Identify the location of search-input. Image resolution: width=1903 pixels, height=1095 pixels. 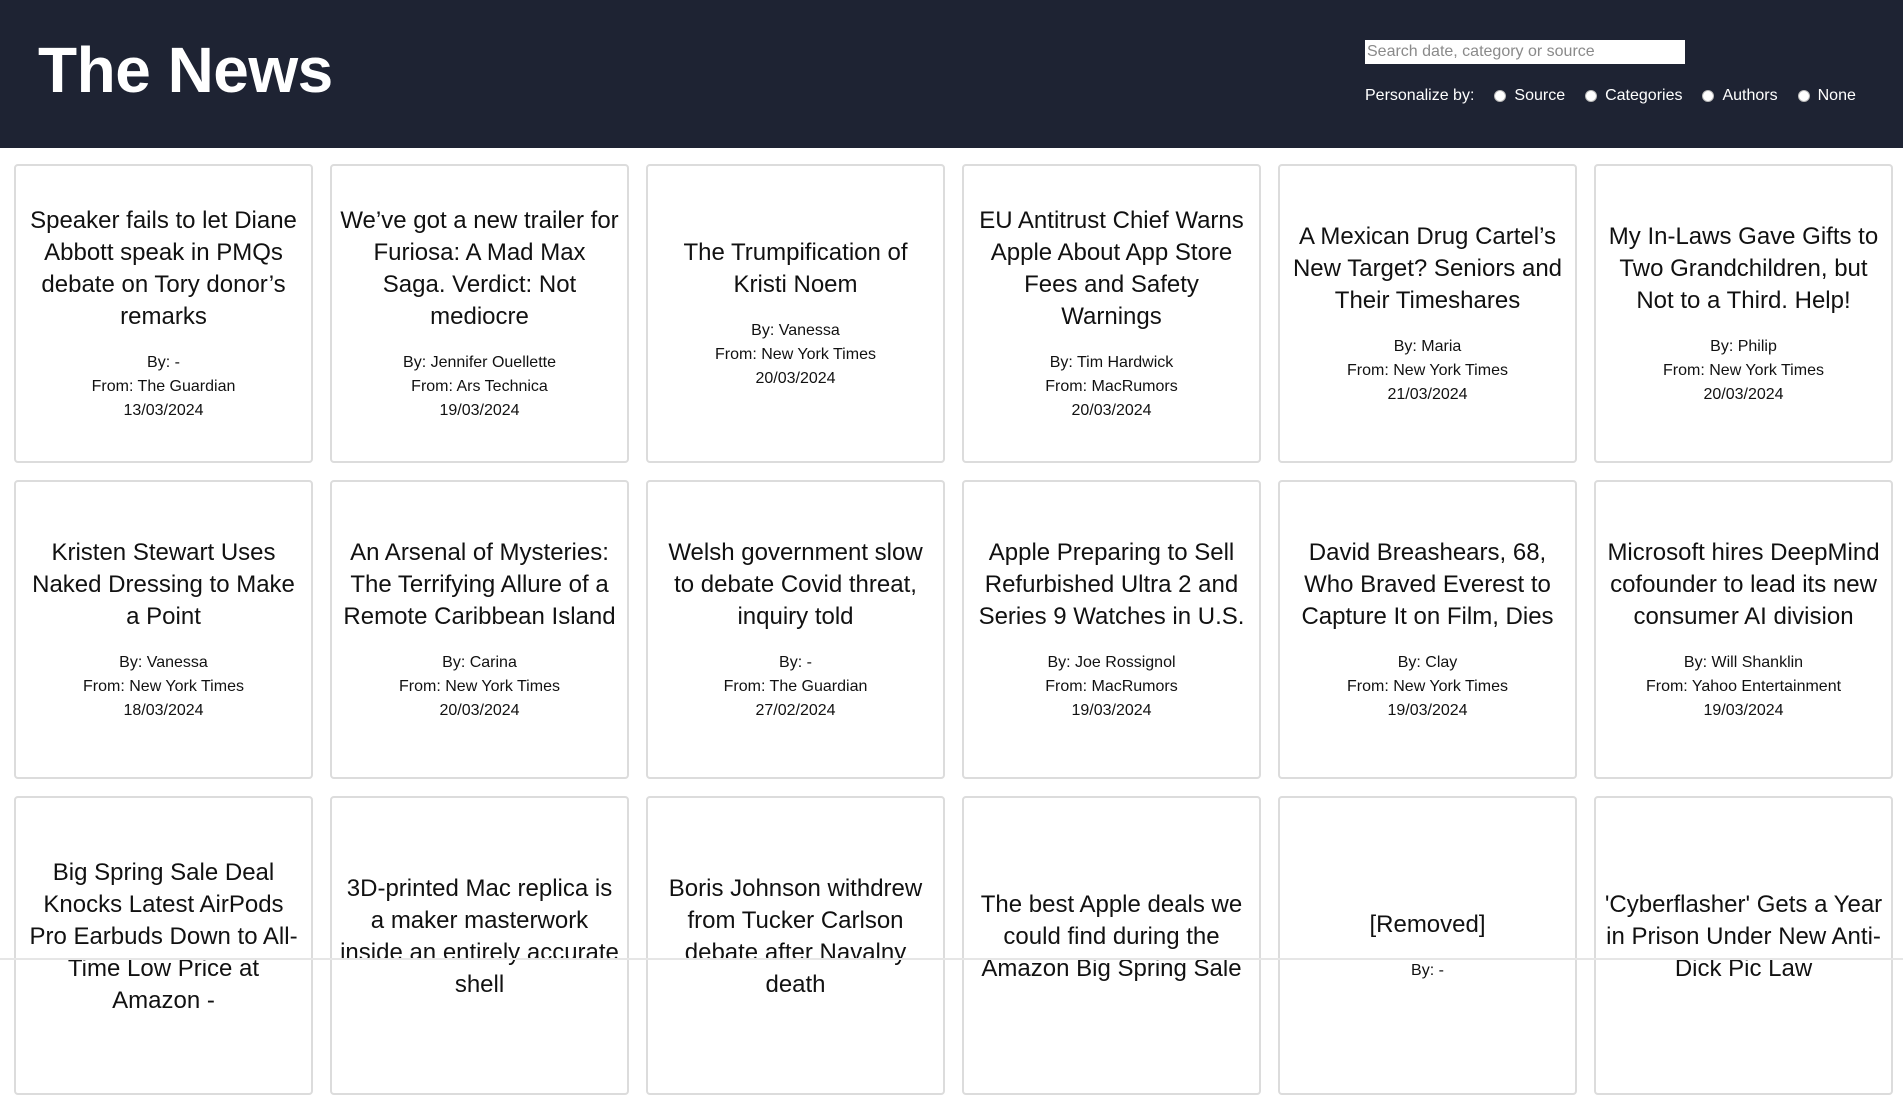
(1525, 52).